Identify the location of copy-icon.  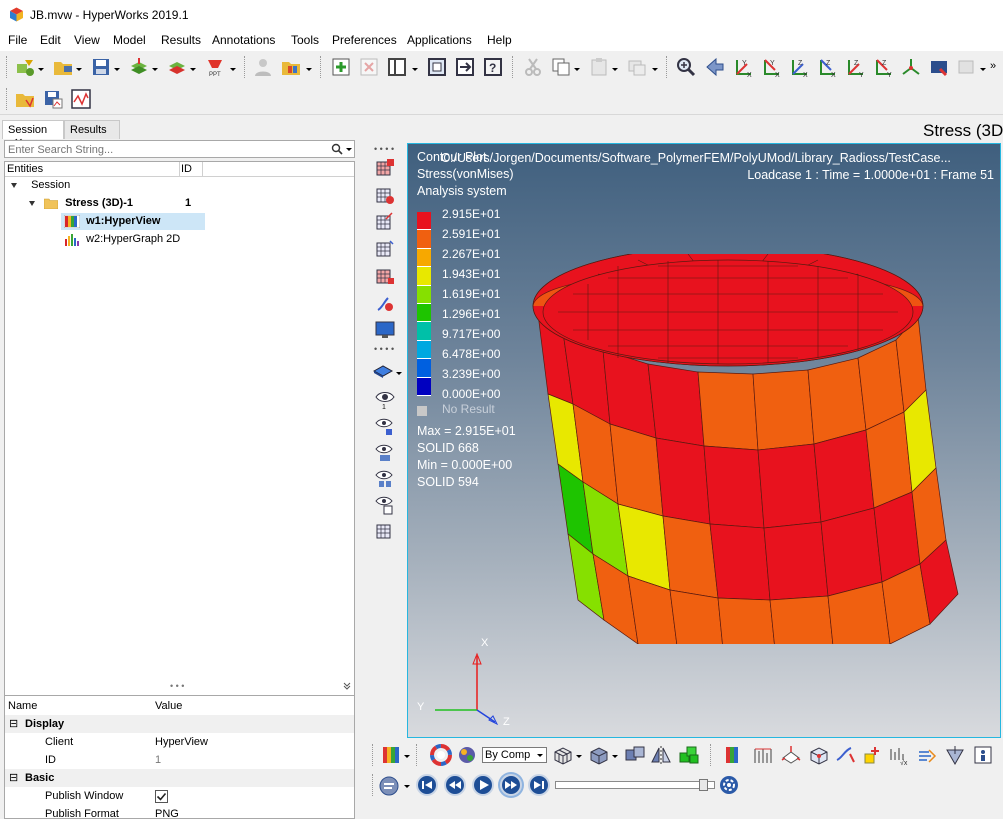
(561, 67).